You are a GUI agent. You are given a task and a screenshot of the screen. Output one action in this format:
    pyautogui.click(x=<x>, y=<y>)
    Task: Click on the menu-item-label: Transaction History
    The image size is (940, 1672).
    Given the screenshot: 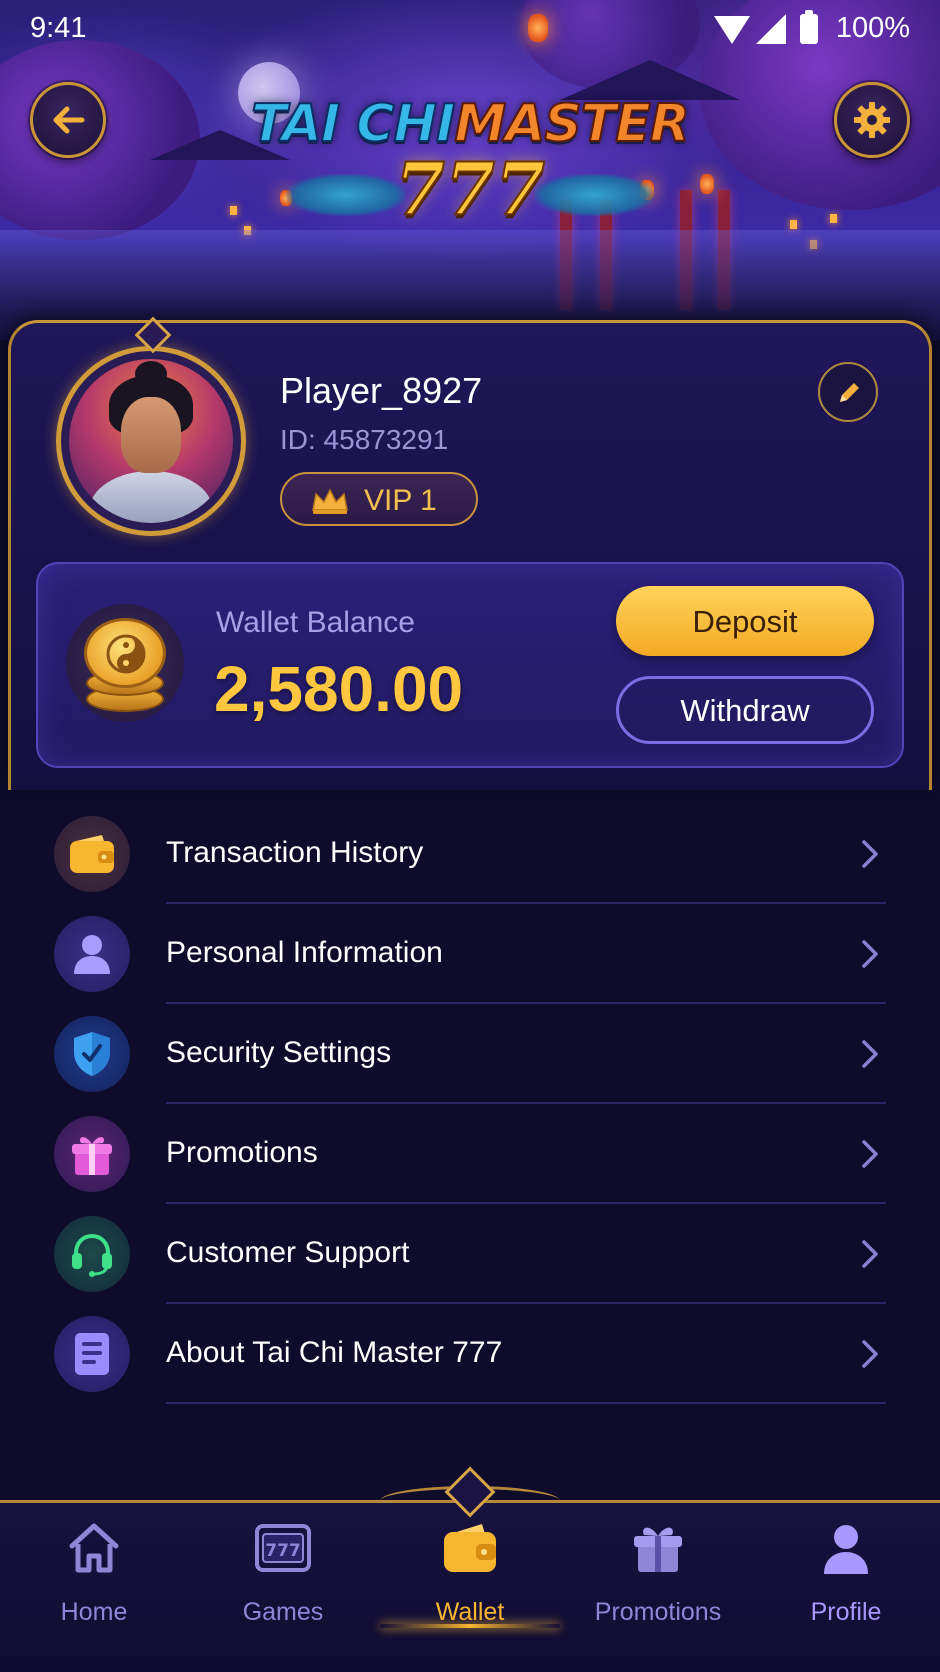 What is the action you would take?
    pyautogui.click(x=295, y=852)
    